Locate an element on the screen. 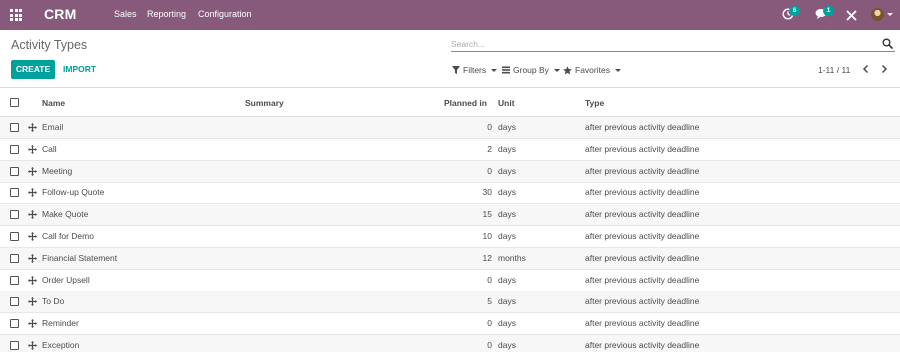  column-name: Name is located at coordinates (53, 103).